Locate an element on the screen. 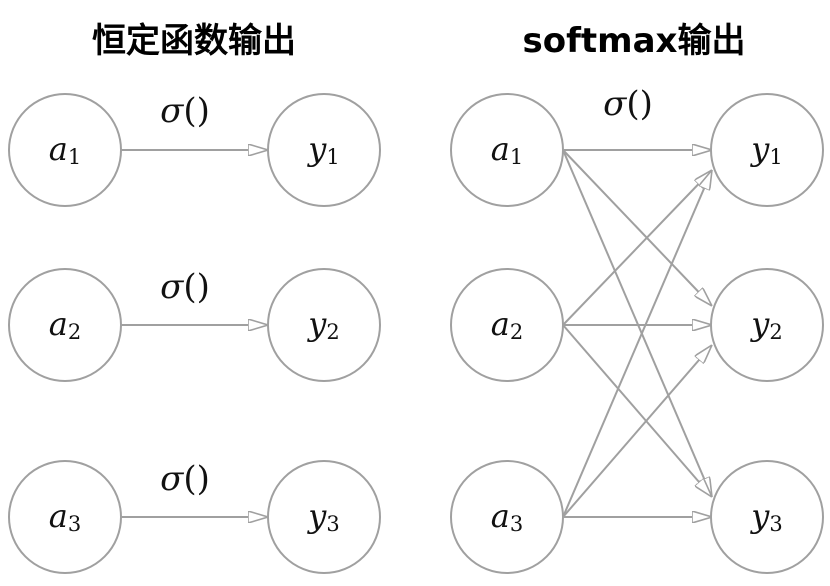  softmax-sigma-label: σ() is located at coordinates (628, 104).